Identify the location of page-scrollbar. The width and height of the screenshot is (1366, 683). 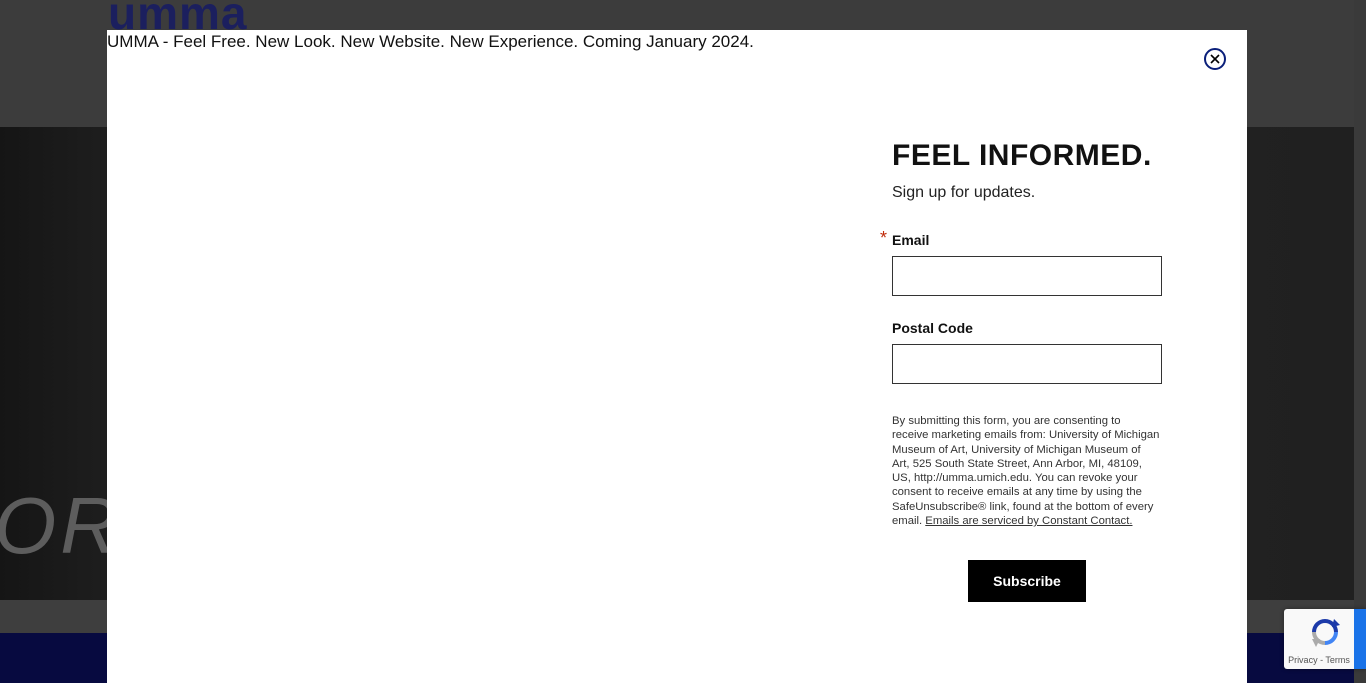
(1360, 341).